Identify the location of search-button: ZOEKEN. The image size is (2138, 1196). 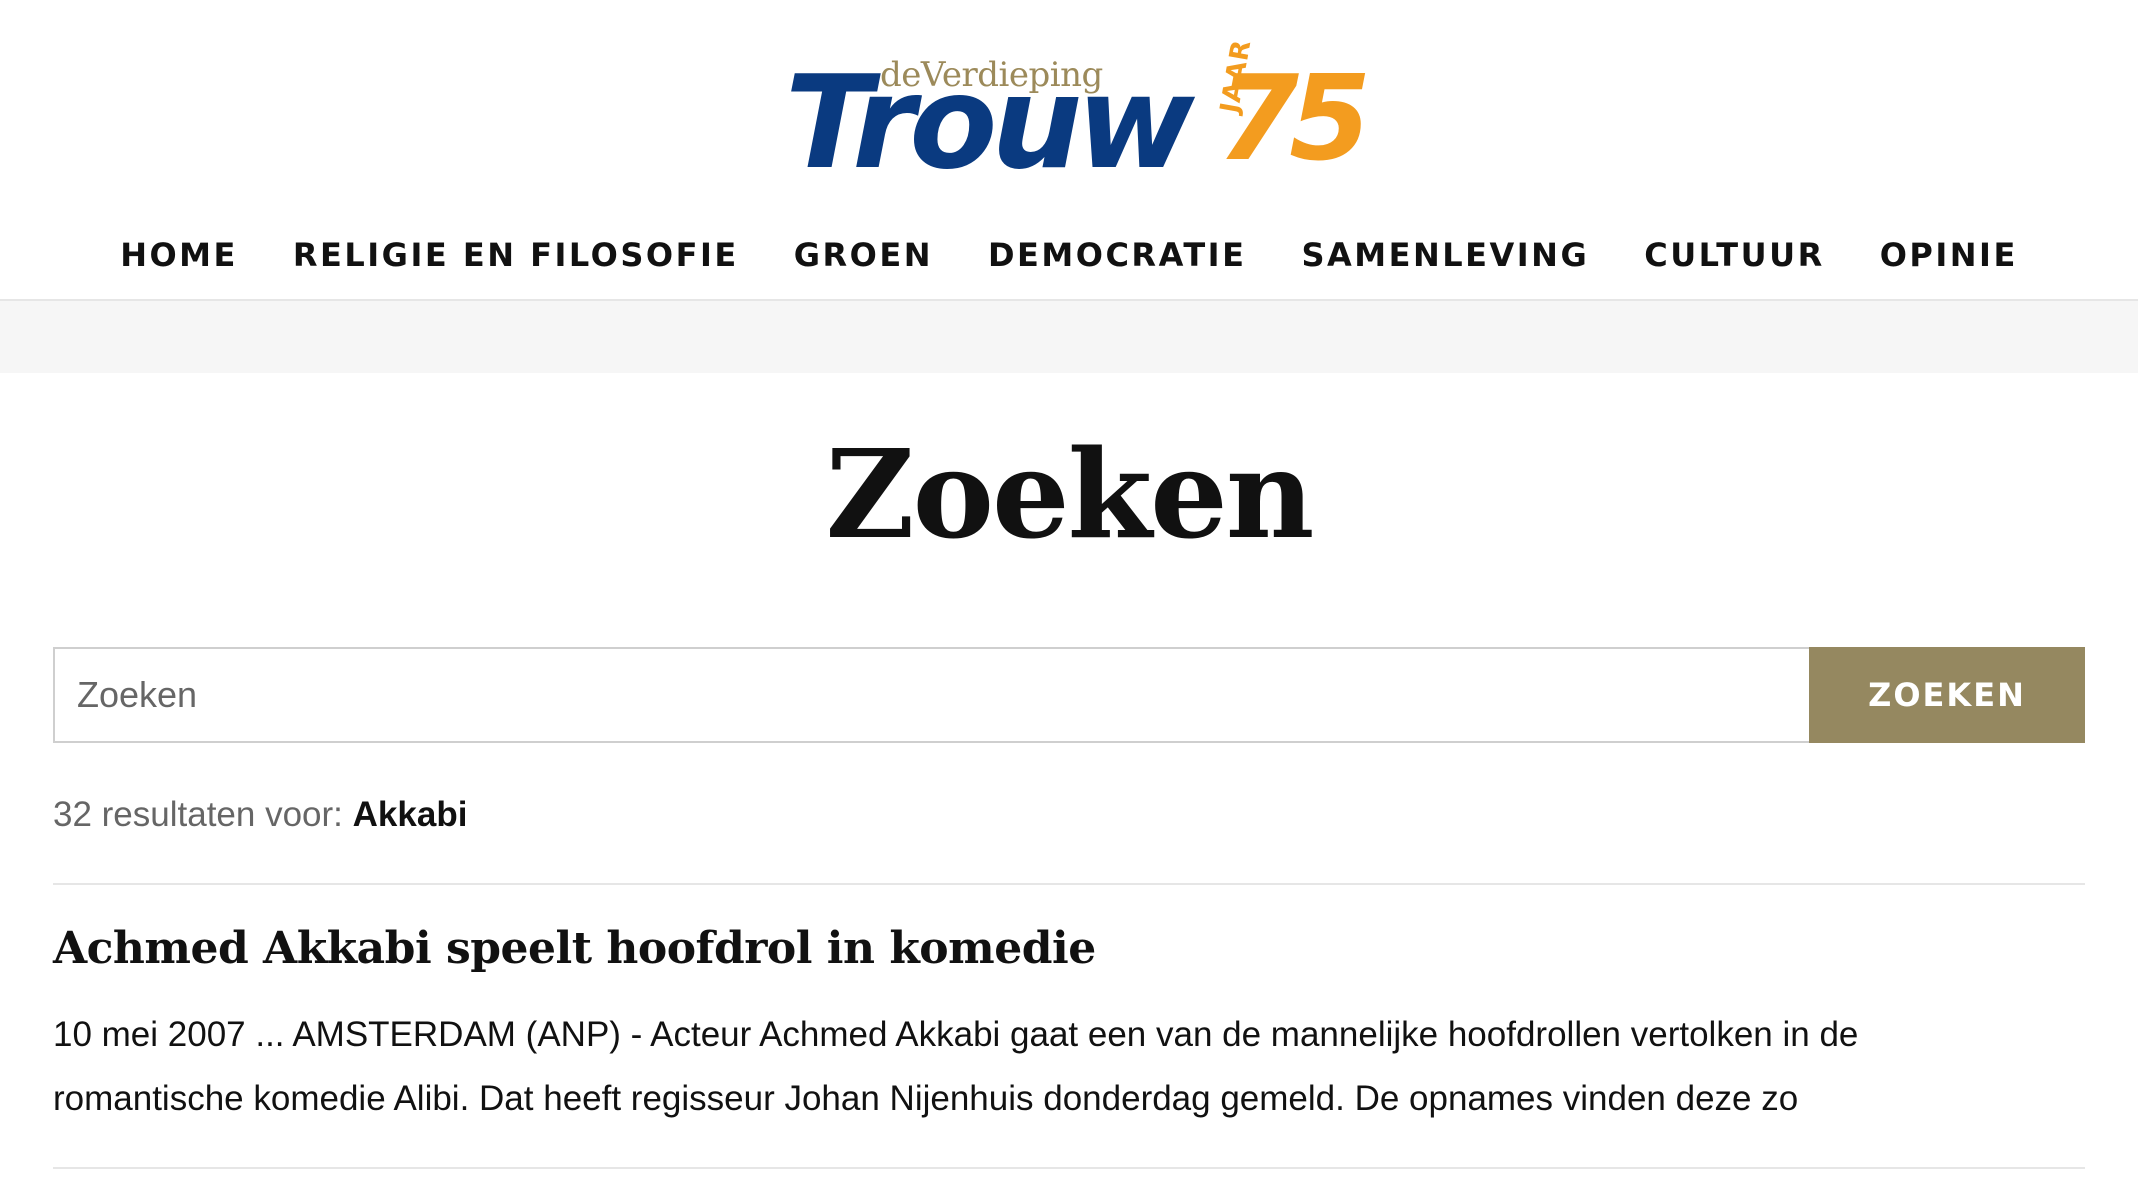
(1947, 695).